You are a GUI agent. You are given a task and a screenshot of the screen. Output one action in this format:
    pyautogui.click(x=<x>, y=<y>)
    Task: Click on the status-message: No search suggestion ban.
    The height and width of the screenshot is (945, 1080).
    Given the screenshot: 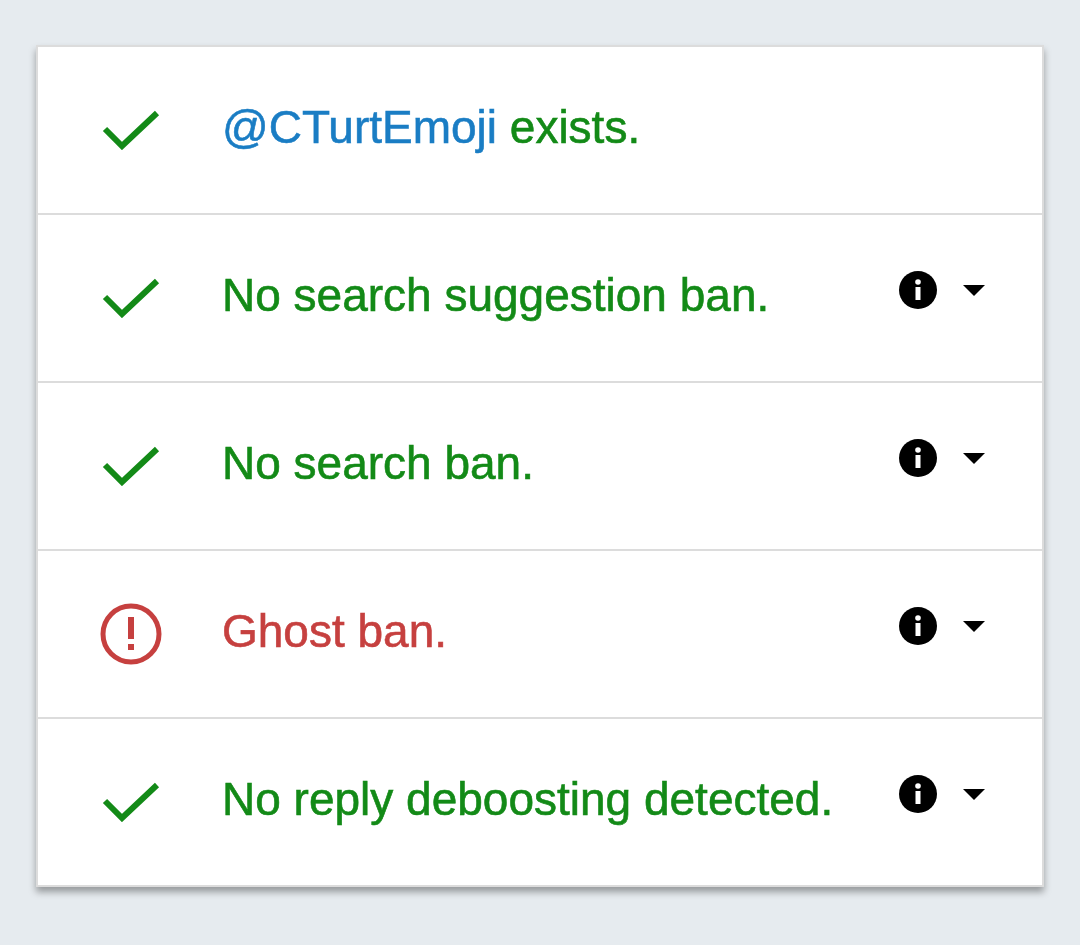 What is the action you would take?
    pyautogui.click(x=496, y=295)
    